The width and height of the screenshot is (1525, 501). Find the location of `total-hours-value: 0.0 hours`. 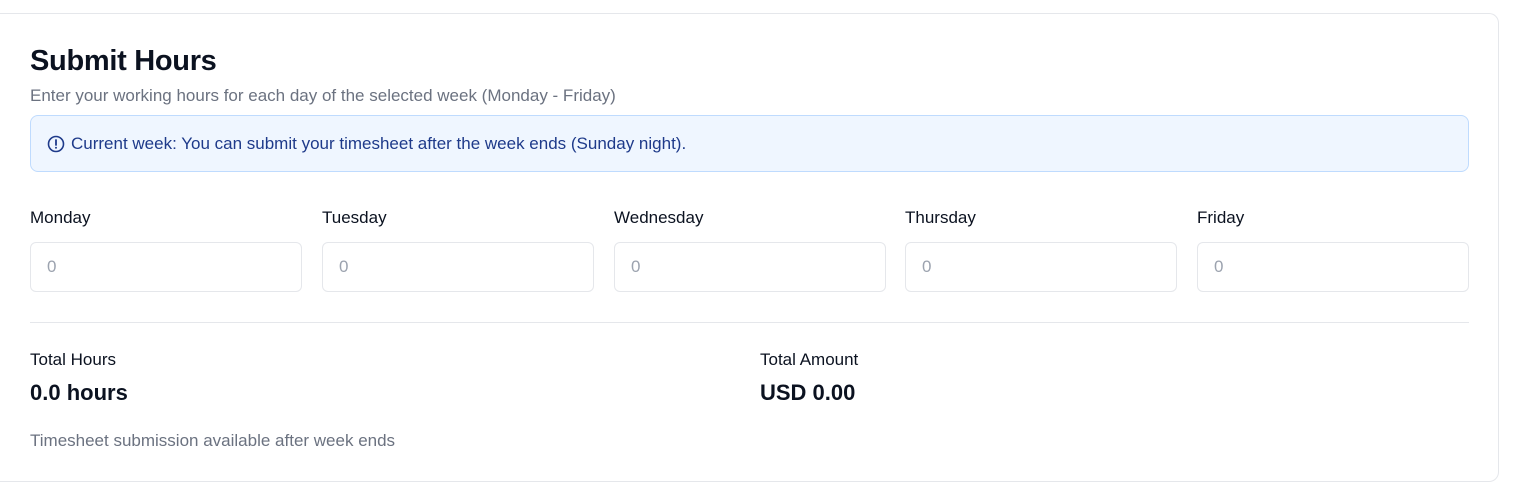

total-hours-value: 0.0 hours is located at coordinates (79, 392).